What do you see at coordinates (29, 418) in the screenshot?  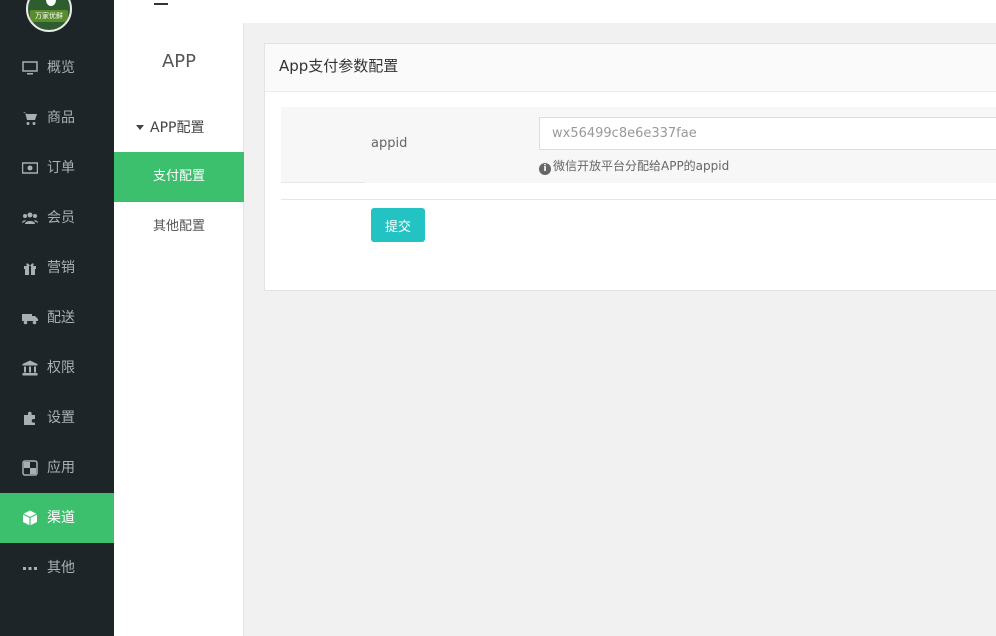 I see `puzzle-icon` at bounding box center [29, 418].